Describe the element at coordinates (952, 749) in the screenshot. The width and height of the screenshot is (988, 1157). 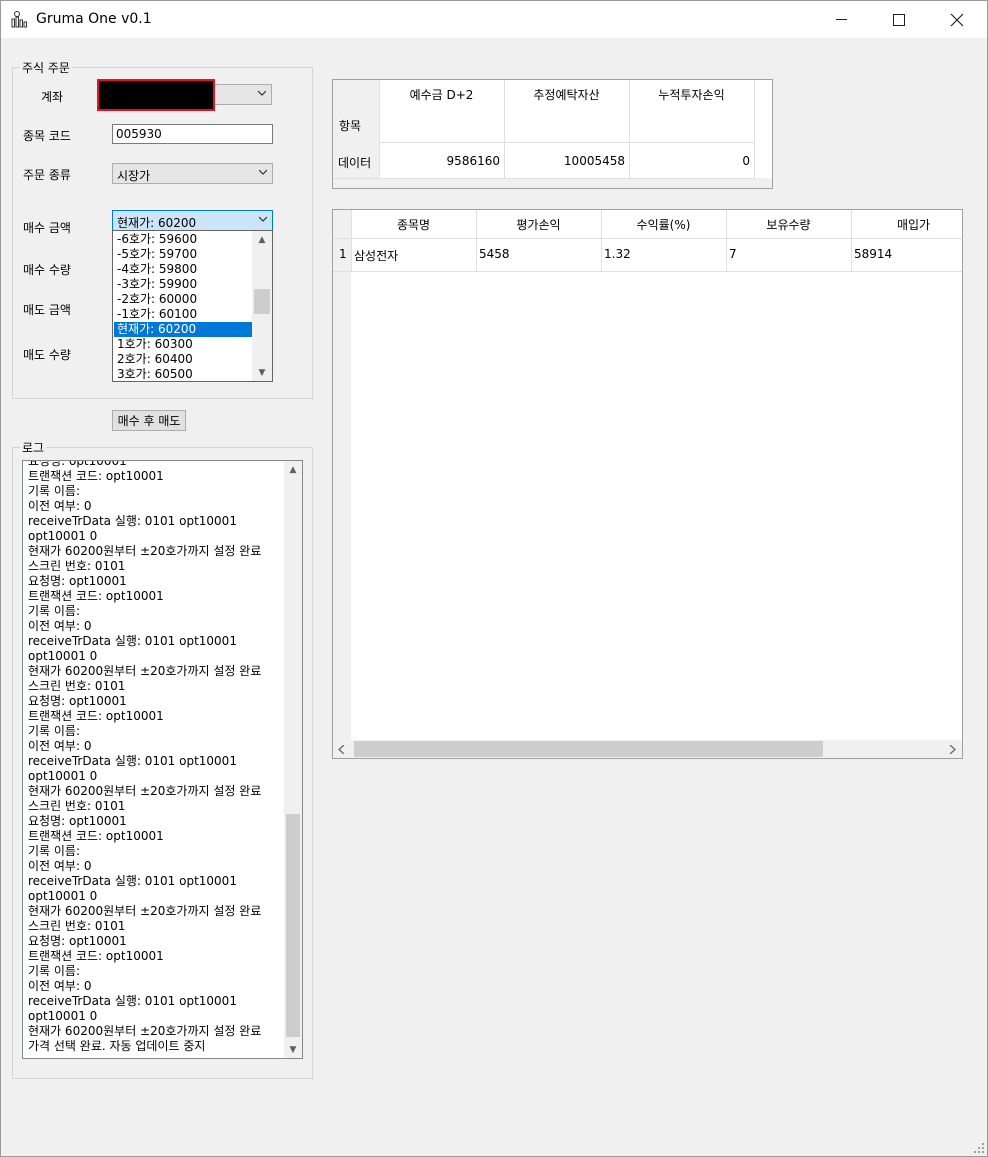
I see `scroll-right-icon` at that location.